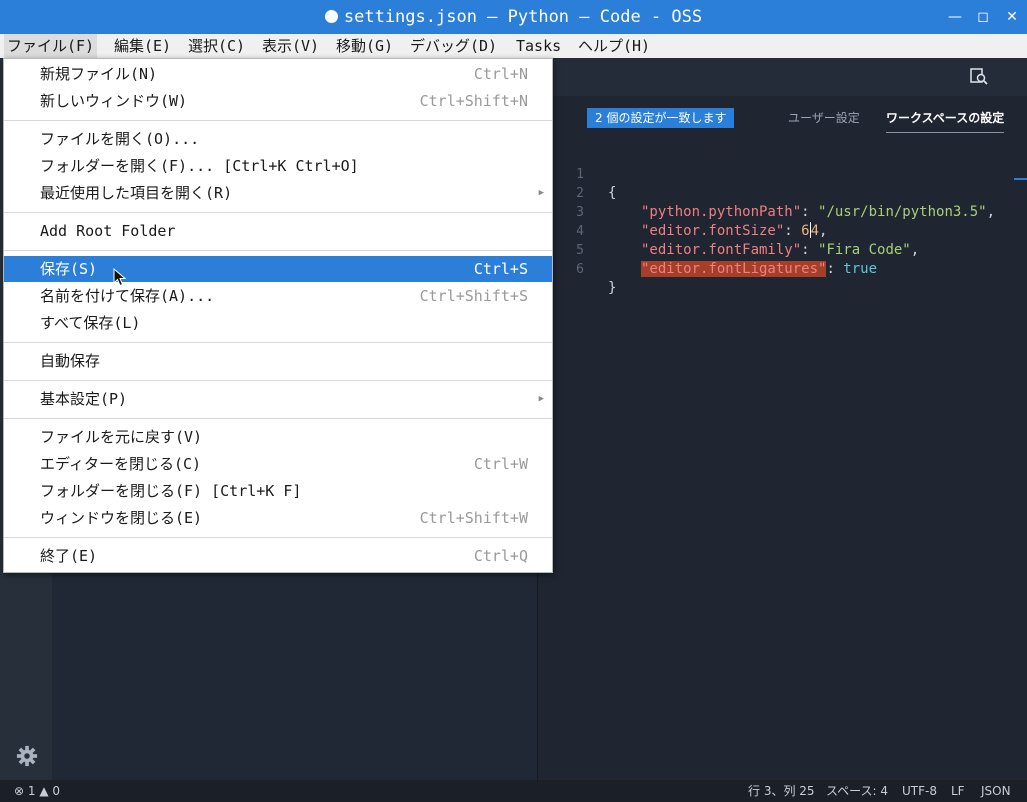 The width and height of the screenshot is (1027, 802). I want to click on match-count-badge: 2 個の設定が一致します, so click(661, 118).